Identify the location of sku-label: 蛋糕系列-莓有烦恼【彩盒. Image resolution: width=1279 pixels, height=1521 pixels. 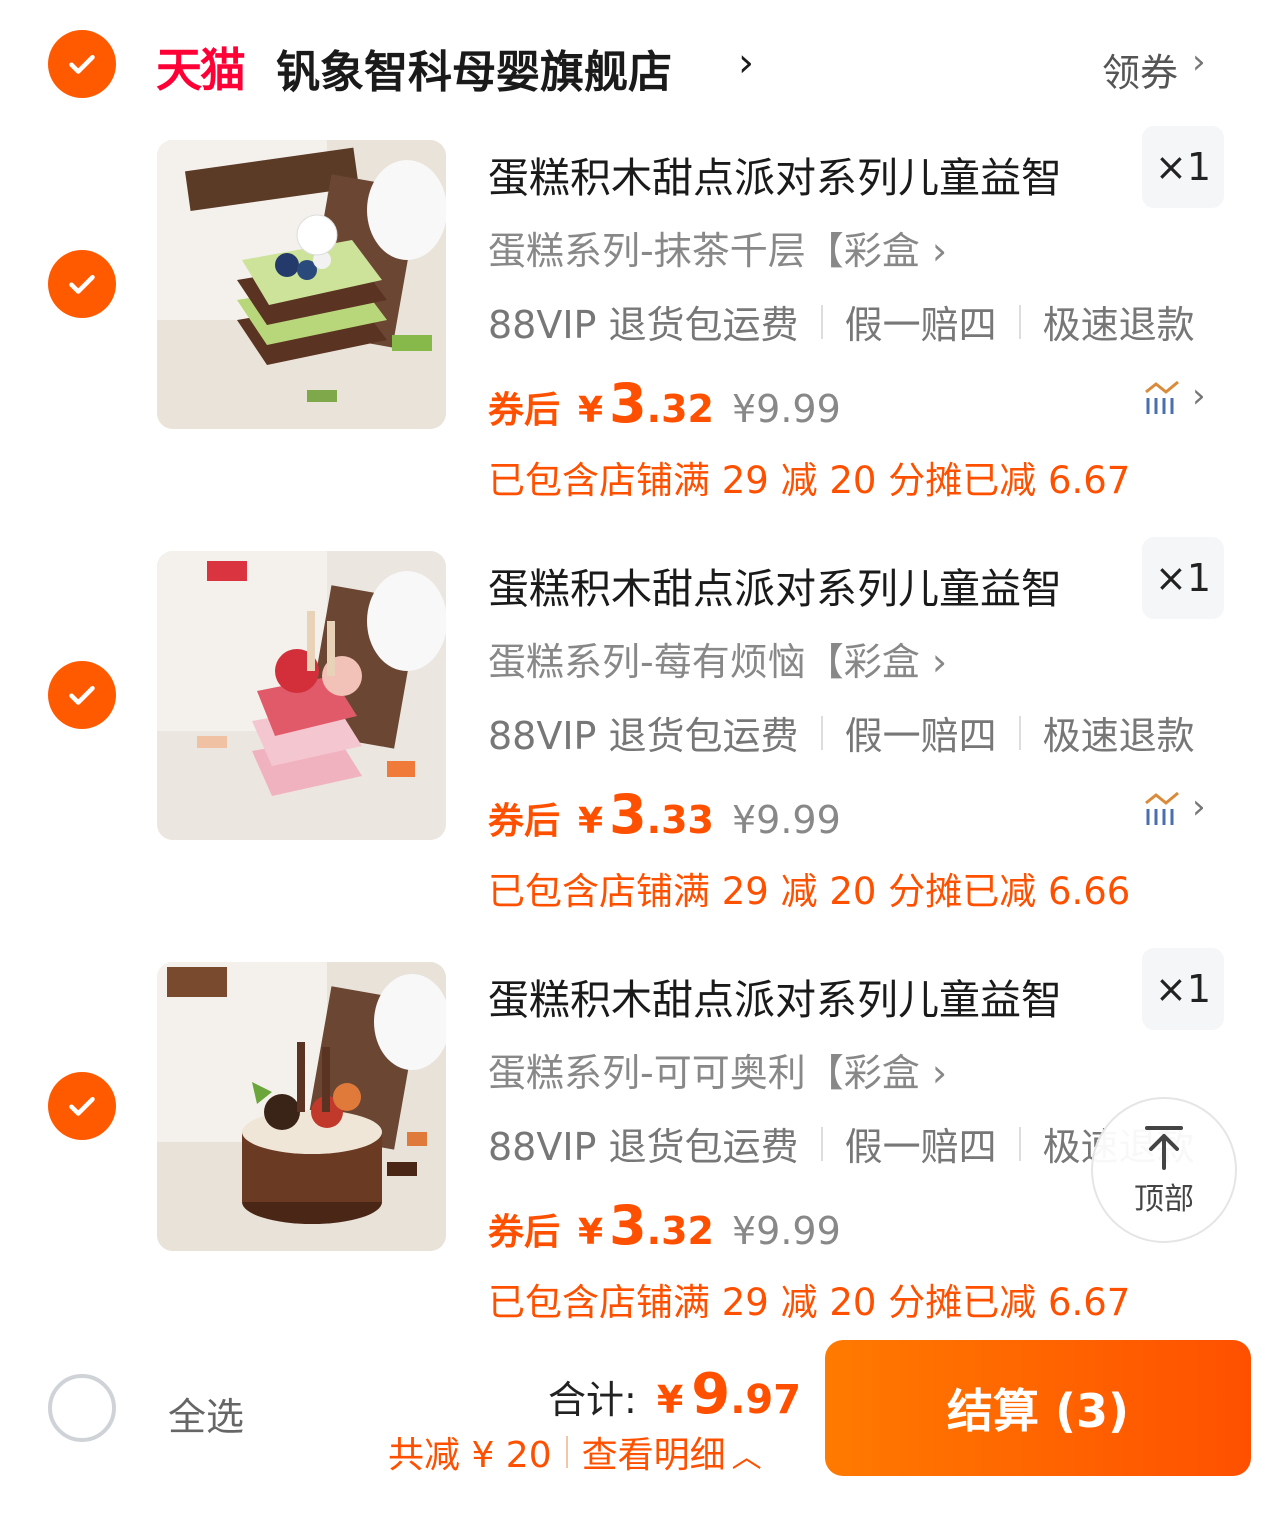
(704, 662).